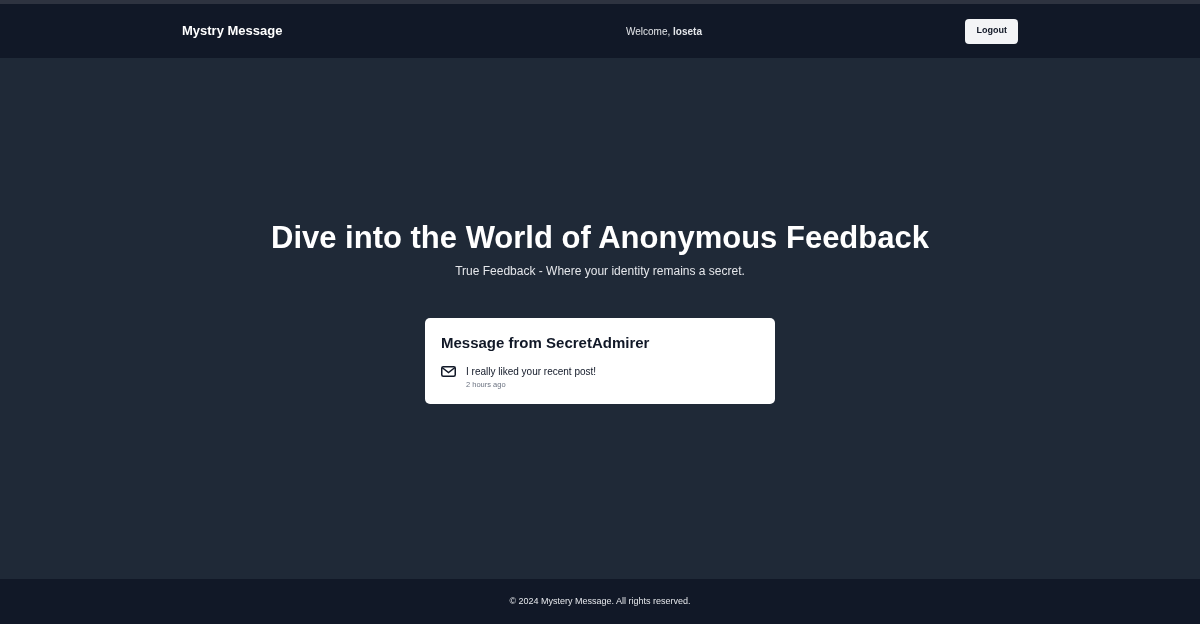 This screenshot has height=624, width=1200. I want to click on message-title: Message from SecretAdmirer, so click(546, 343).